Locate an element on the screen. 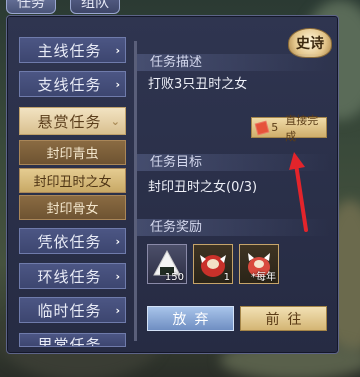  nav-item-loop: 环线任务 › is located at coordinates (72, 276).